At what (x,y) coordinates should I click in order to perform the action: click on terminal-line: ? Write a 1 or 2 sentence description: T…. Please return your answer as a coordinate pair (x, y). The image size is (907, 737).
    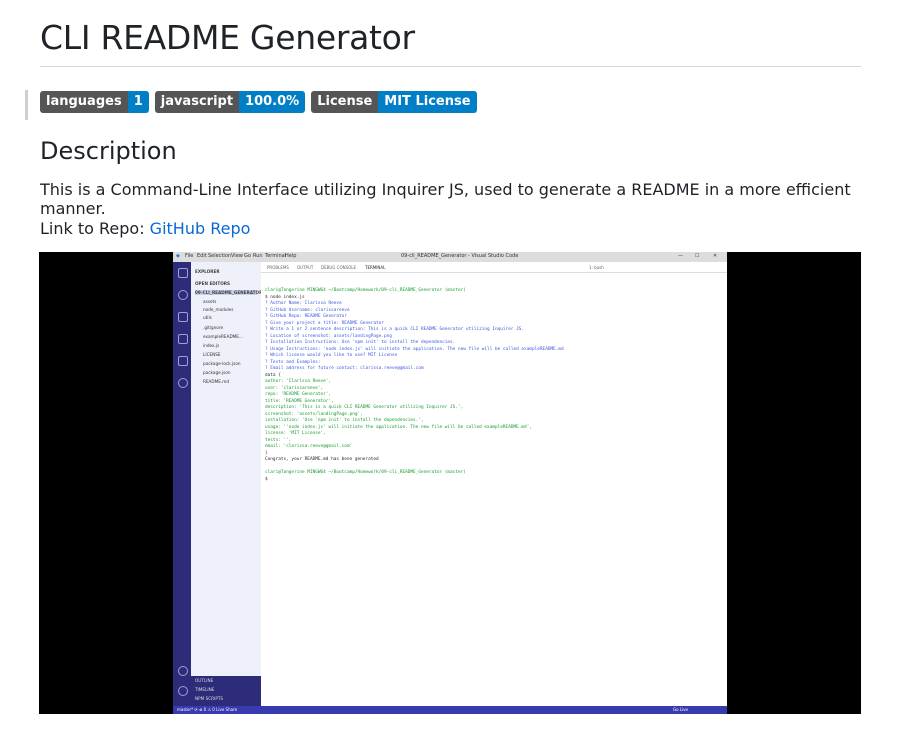
    Looking at the image, I should click on (395, 329).